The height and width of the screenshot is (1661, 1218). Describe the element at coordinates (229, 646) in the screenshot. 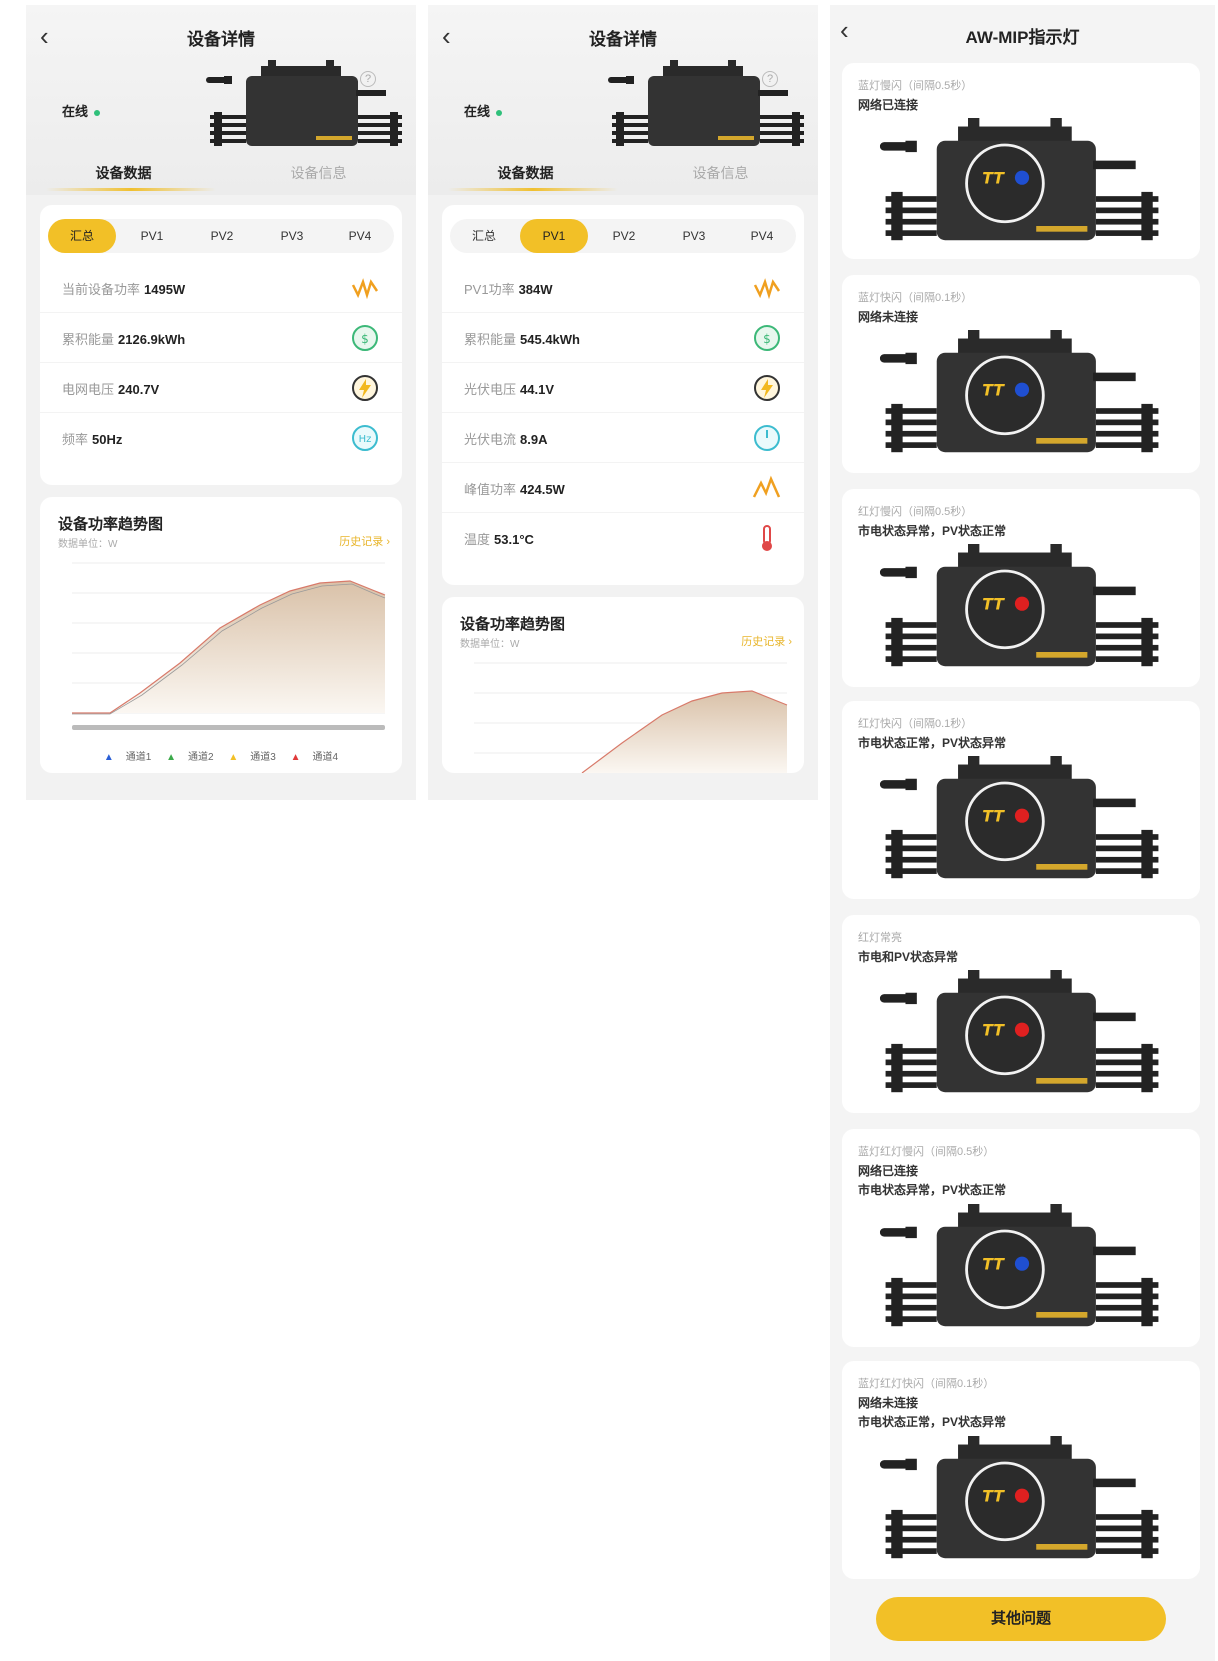

I see `power-trend-chart` at that location.